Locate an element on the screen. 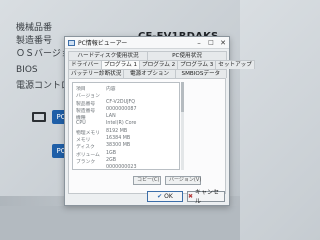 Image resolution: width=320 pixels, height=240 pixels. label-bios: BIOS is located at coordinates (27, 70).